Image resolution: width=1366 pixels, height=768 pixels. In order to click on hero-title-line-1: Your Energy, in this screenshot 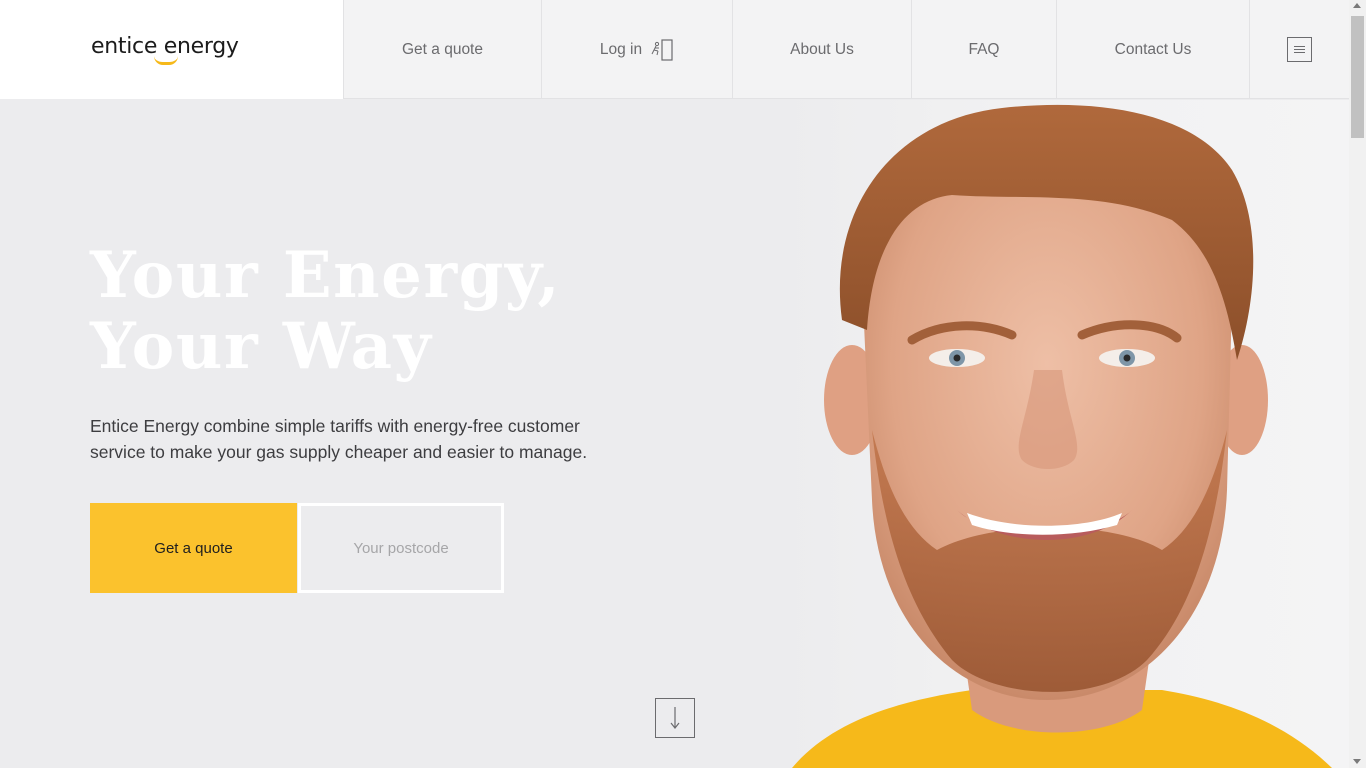, I will do `click(326, 275)`.